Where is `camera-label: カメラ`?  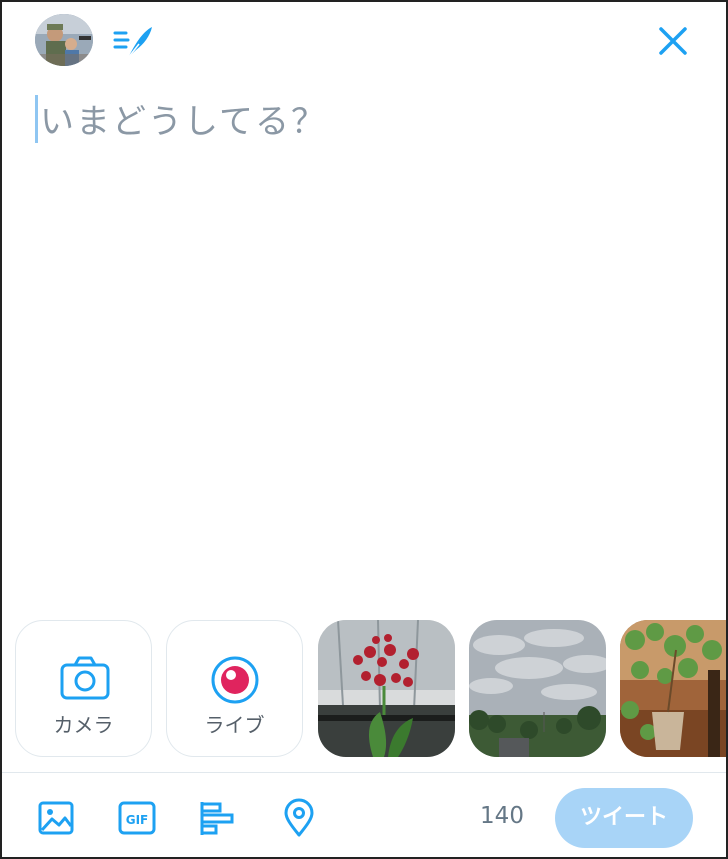
camera-label: カメラ is located at coordinates (83, 725).